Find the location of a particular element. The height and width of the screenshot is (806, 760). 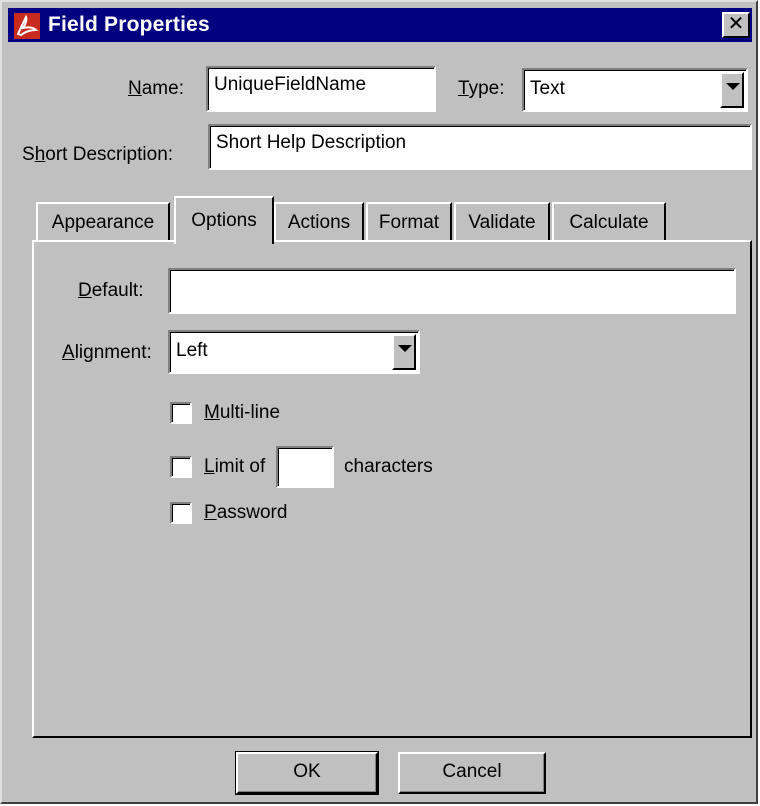

multiline-label-rest: ulti-line is located at coordinates (250, 412).